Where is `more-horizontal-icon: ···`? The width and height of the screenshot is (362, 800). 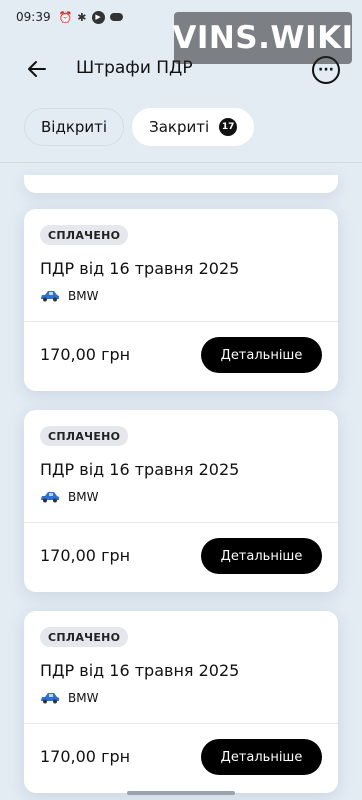 more-horizontal-icon: ··· is located at coordinates (326, 70).